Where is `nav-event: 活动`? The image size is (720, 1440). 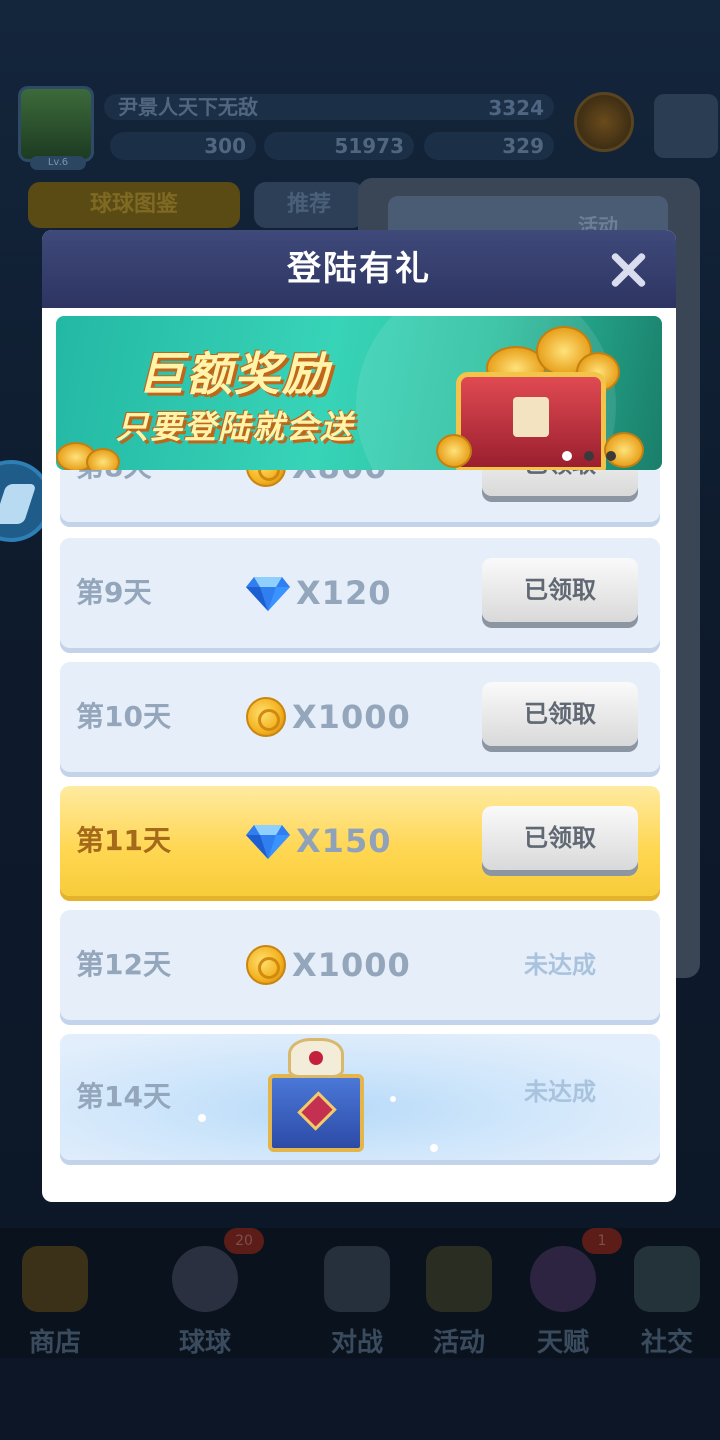
nav-event: 活动 is located at coordinates (459, 1293).